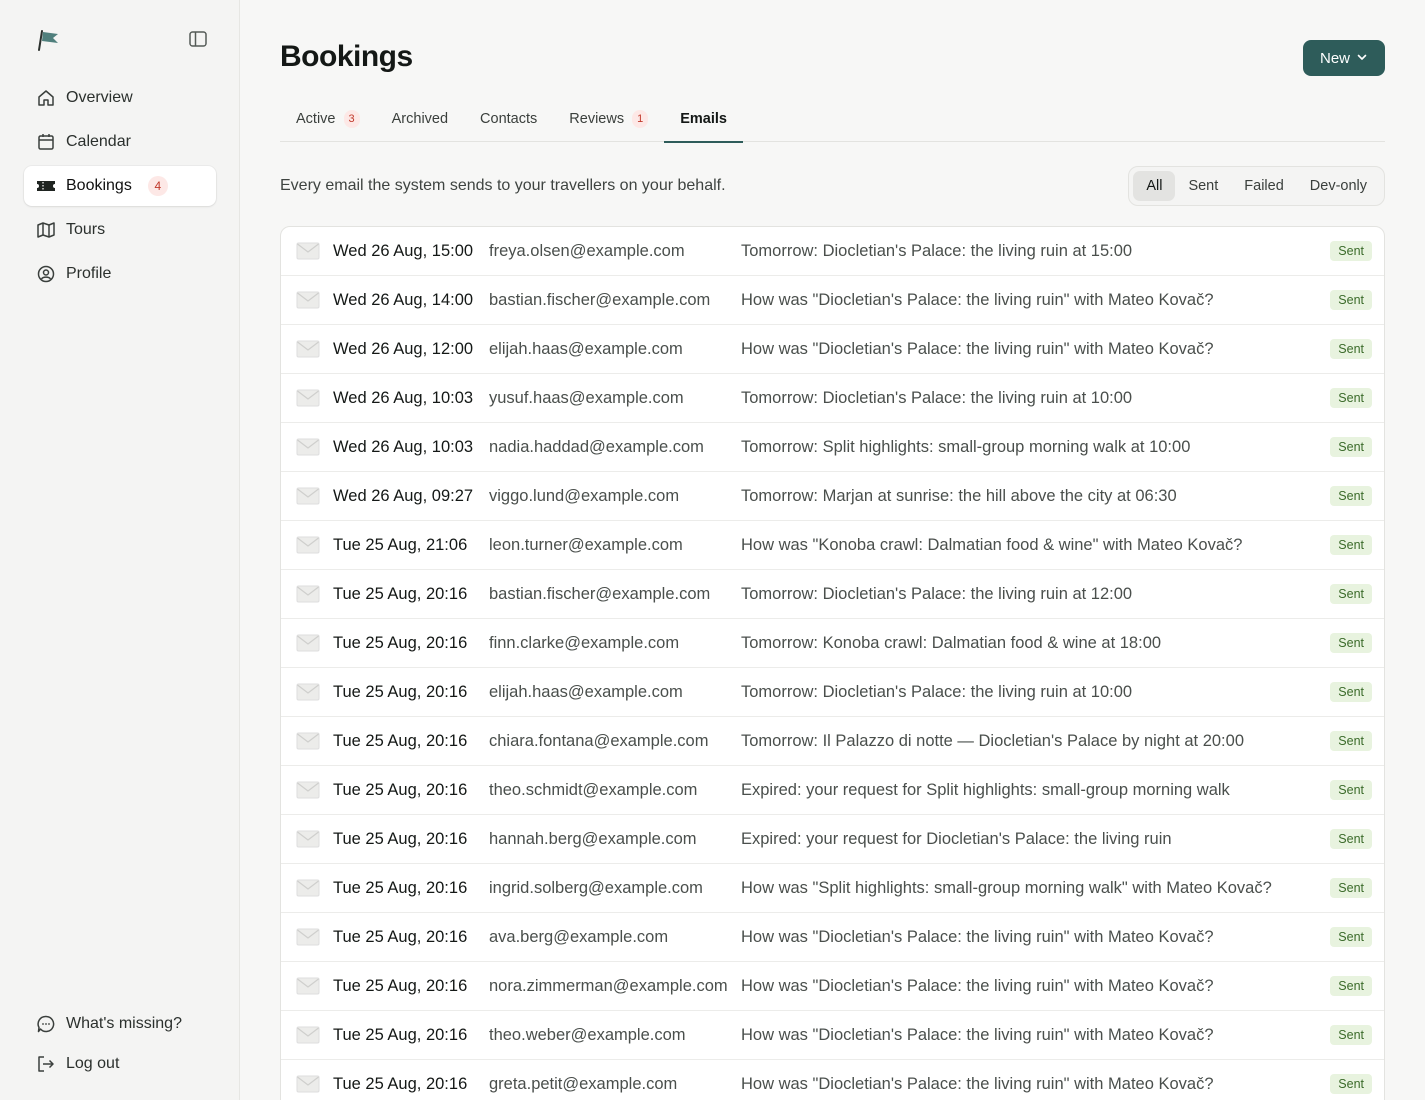 The image size is (1425, 1100). Describe the element at coordinates (46, 98) in the screenshot. I see `home-icon` at that location.